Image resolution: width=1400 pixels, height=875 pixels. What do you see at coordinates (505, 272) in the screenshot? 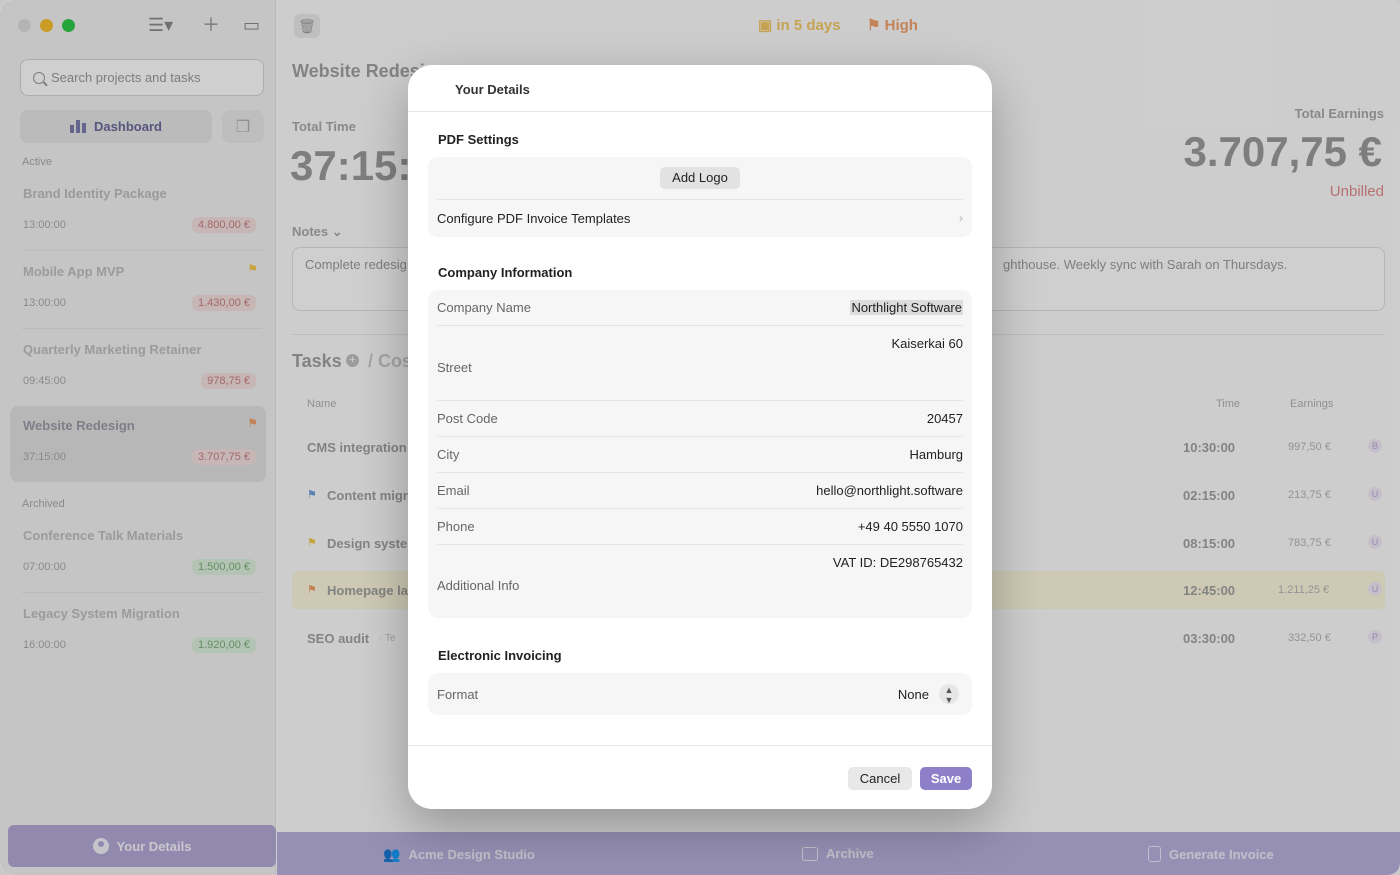
I see `company-info-title: Company Information` at bounding box center [505, 272].